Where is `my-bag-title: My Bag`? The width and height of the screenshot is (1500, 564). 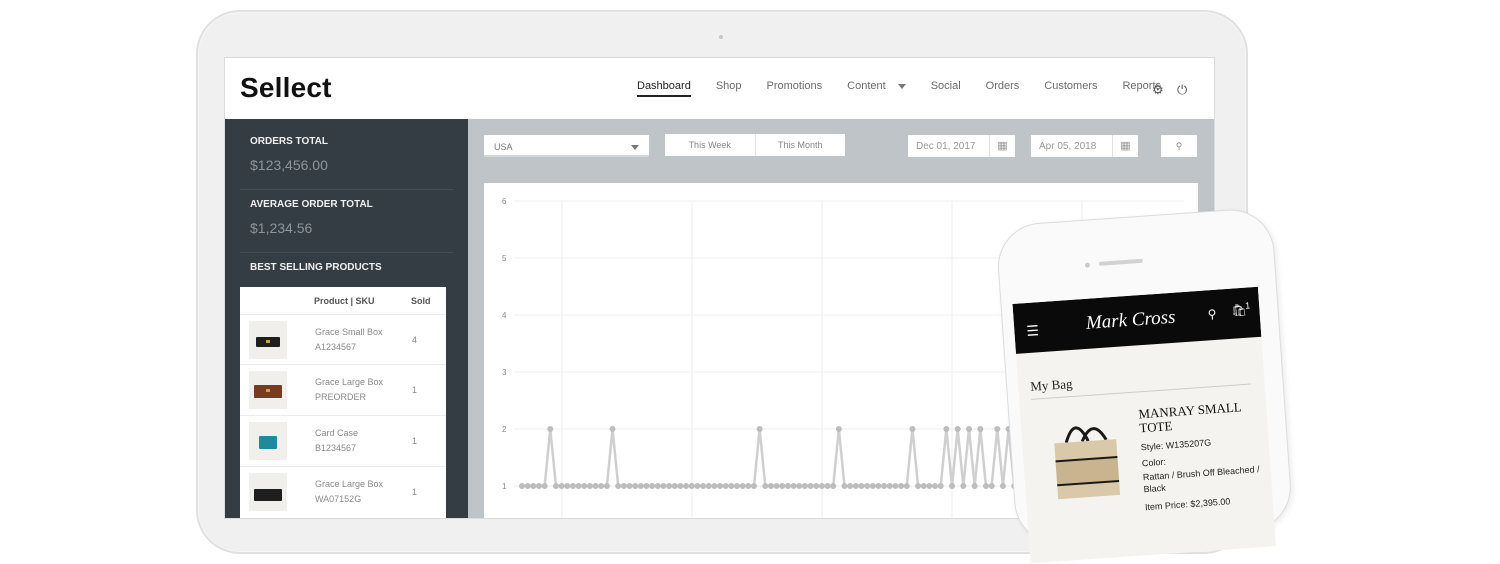 my-bag-title: My Bag is located at coordinates (1051, 385).